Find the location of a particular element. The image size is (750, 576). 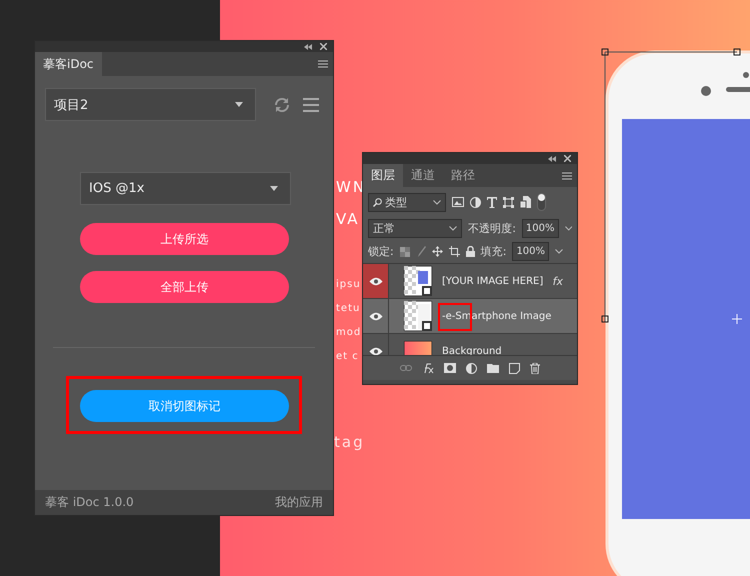

canvas-text: tetu is located at coordinates (348, 308).